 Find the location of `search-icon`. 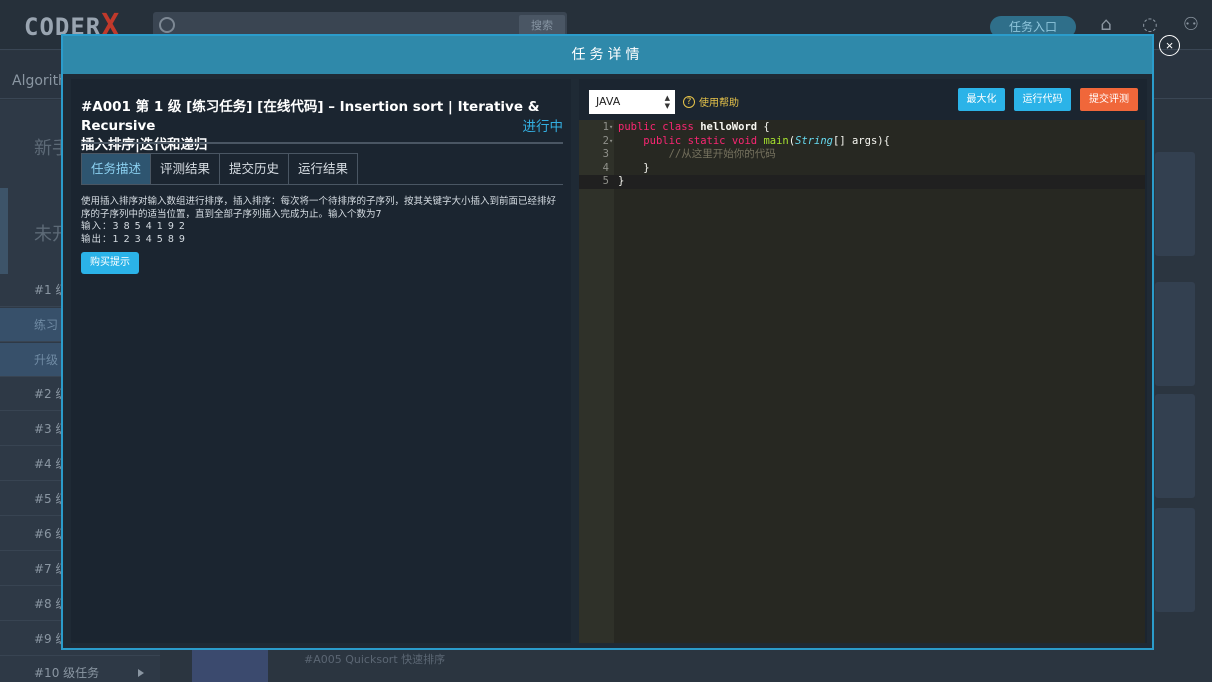

search-icon is located at coordinates (167, 25).